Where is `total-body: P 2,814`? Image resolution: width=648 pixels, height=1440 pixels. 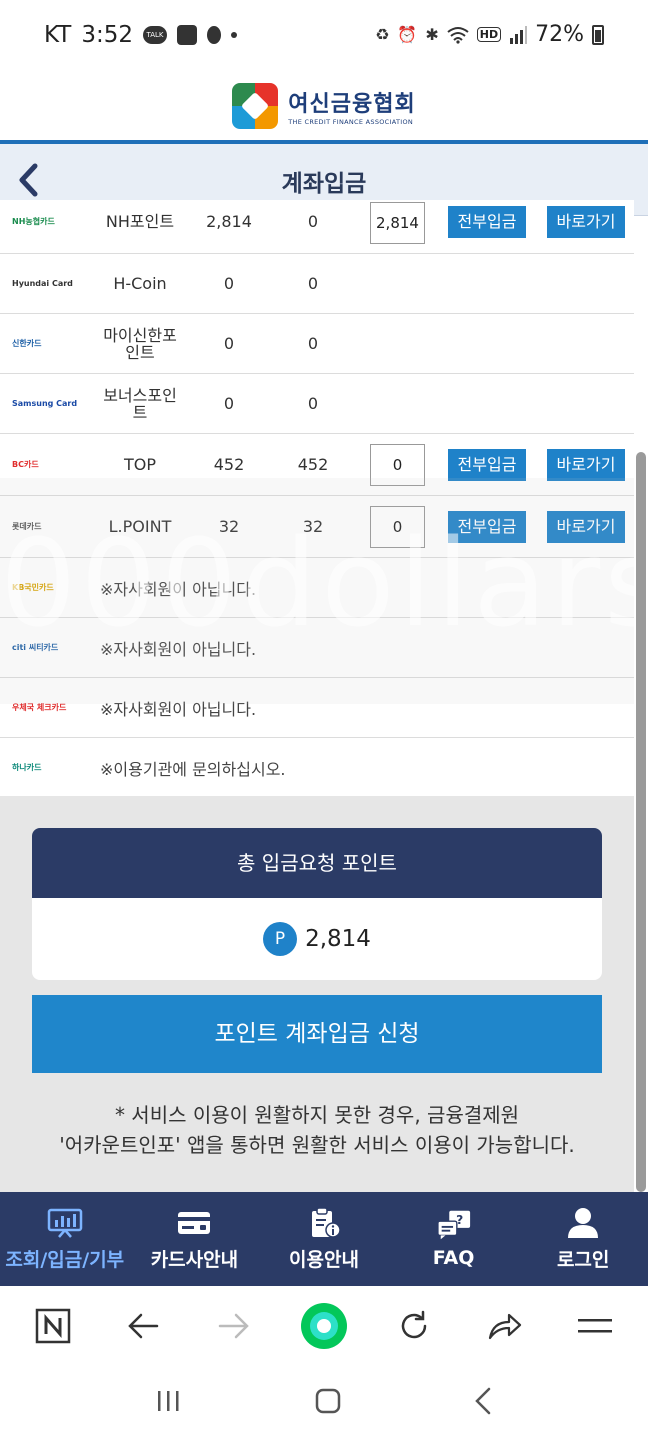 total-body: P 2,814 is located at coordinates (317, 939).